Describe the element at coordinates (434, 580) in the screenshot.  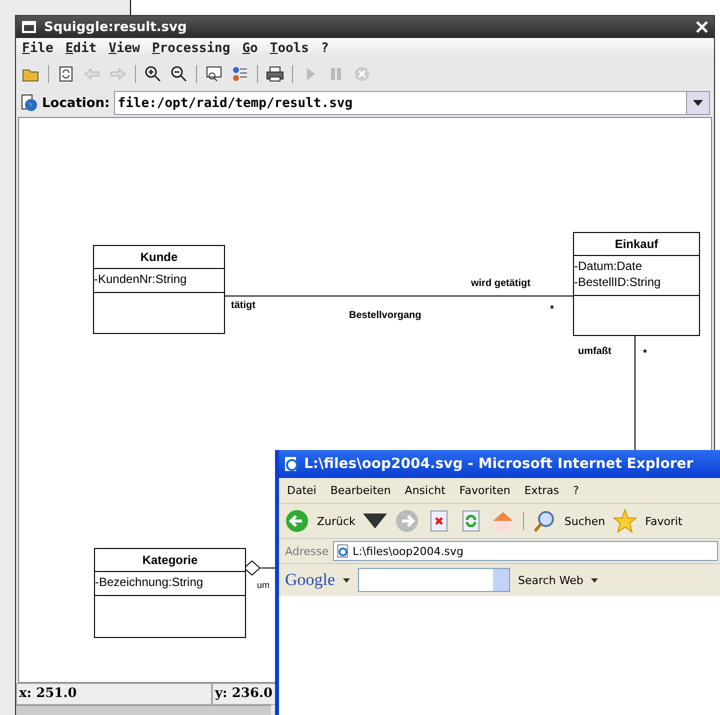
I see `search-field` at that location.